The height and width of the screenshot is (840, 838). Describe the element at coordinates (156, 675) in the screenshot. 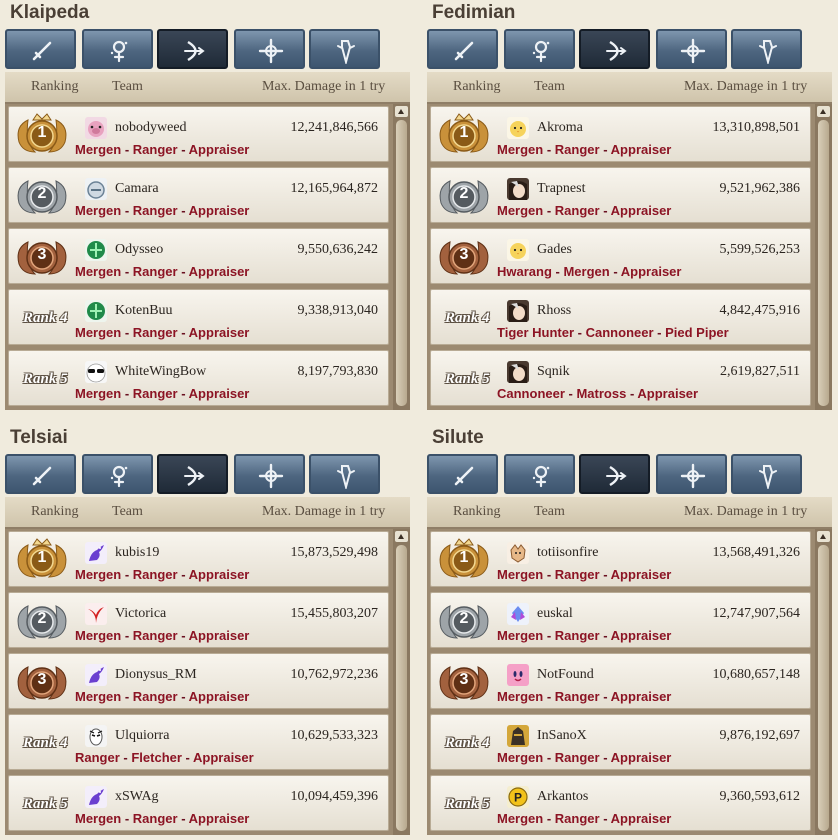

I see `team-name: Dionysus_RM` at that location.